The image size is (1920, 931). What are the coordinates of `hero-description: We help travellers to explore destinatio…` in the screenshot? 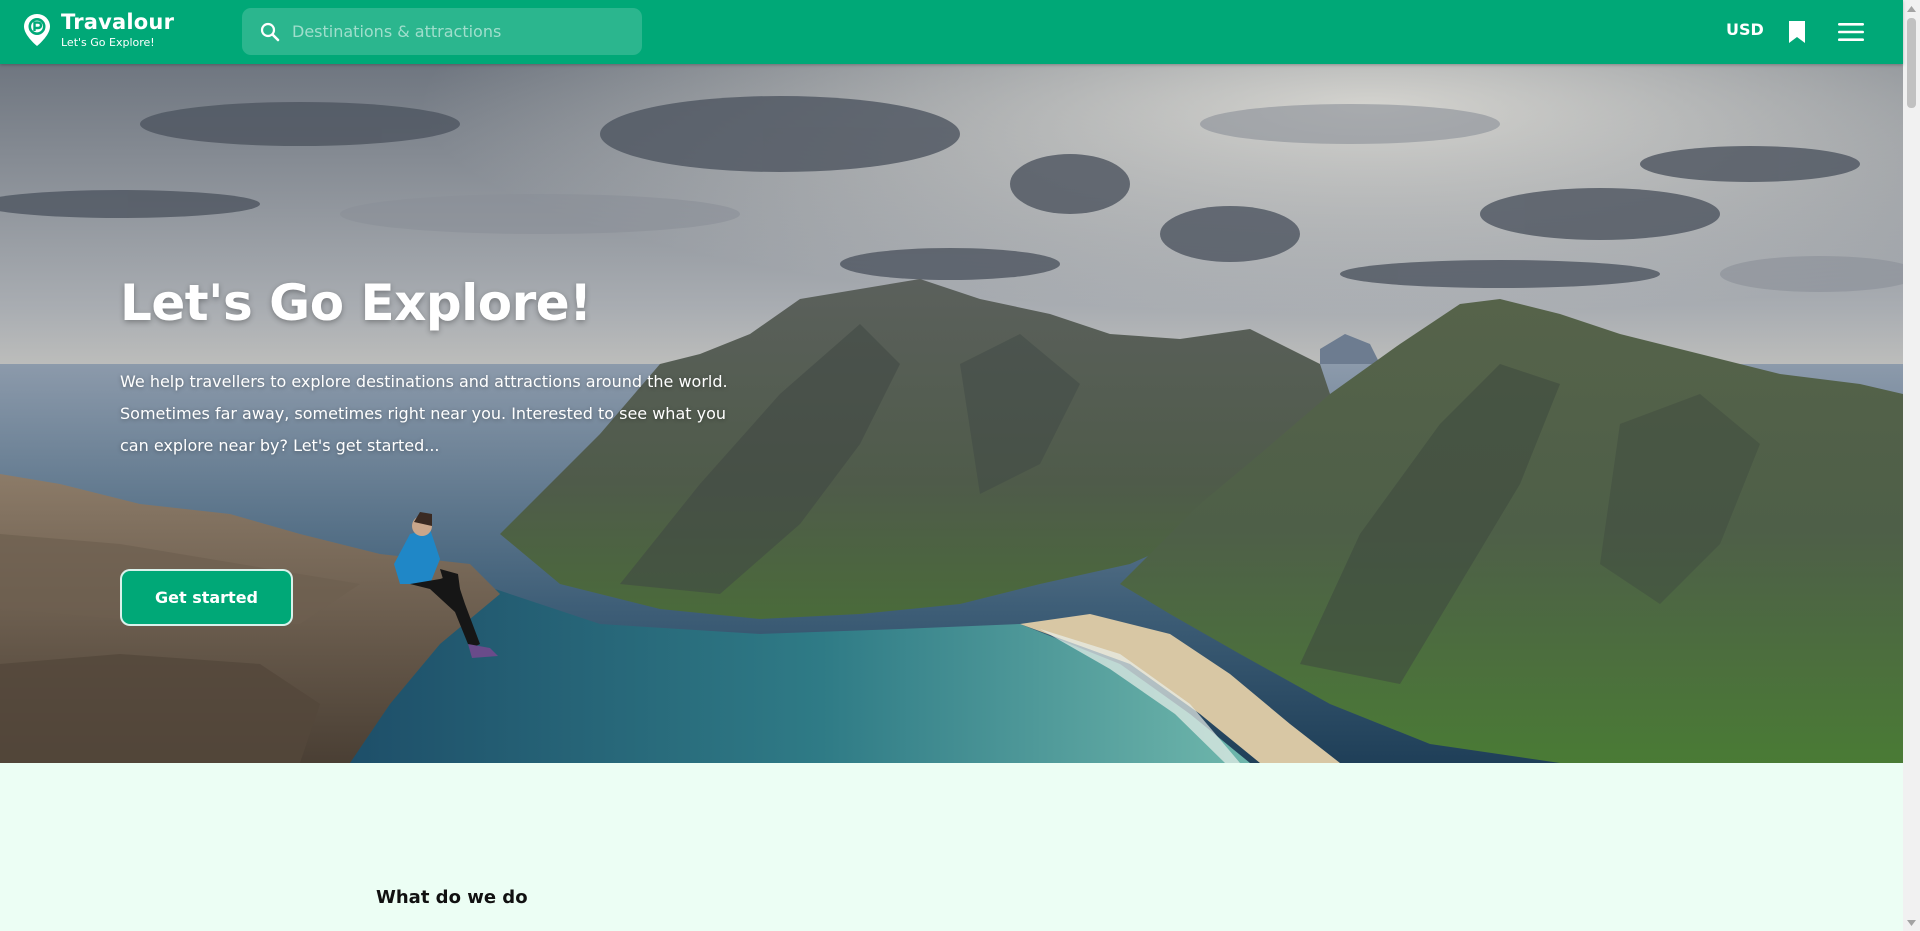 It's located at (424, 413).